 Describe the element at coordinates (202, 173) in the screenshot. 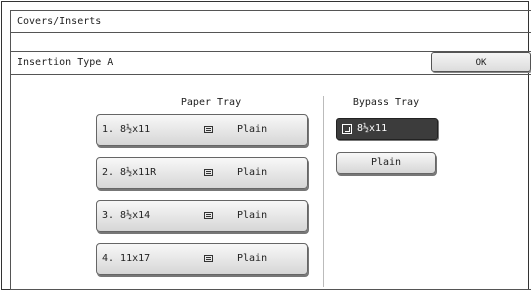

I see `paper-tray-button-2: 2. 8½x11R Plain` at that location.